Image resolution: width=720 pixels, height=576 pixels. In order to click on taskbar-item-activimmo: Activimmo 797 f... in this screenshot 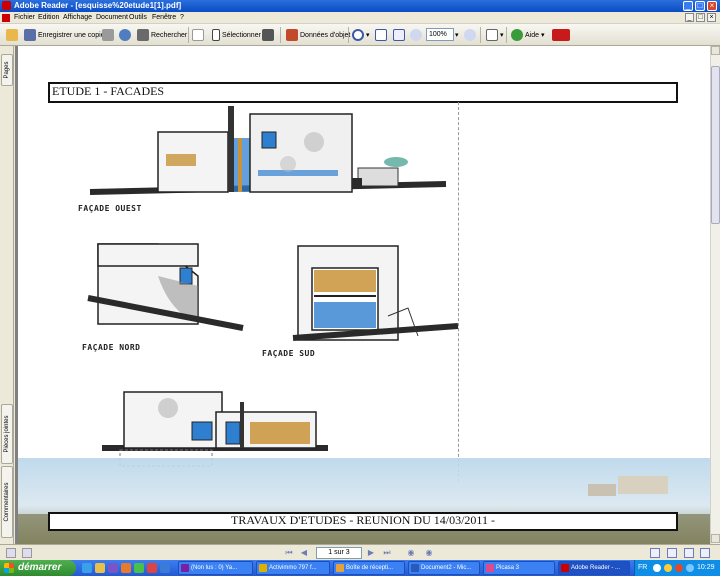, I will do `click(293, 568)`.